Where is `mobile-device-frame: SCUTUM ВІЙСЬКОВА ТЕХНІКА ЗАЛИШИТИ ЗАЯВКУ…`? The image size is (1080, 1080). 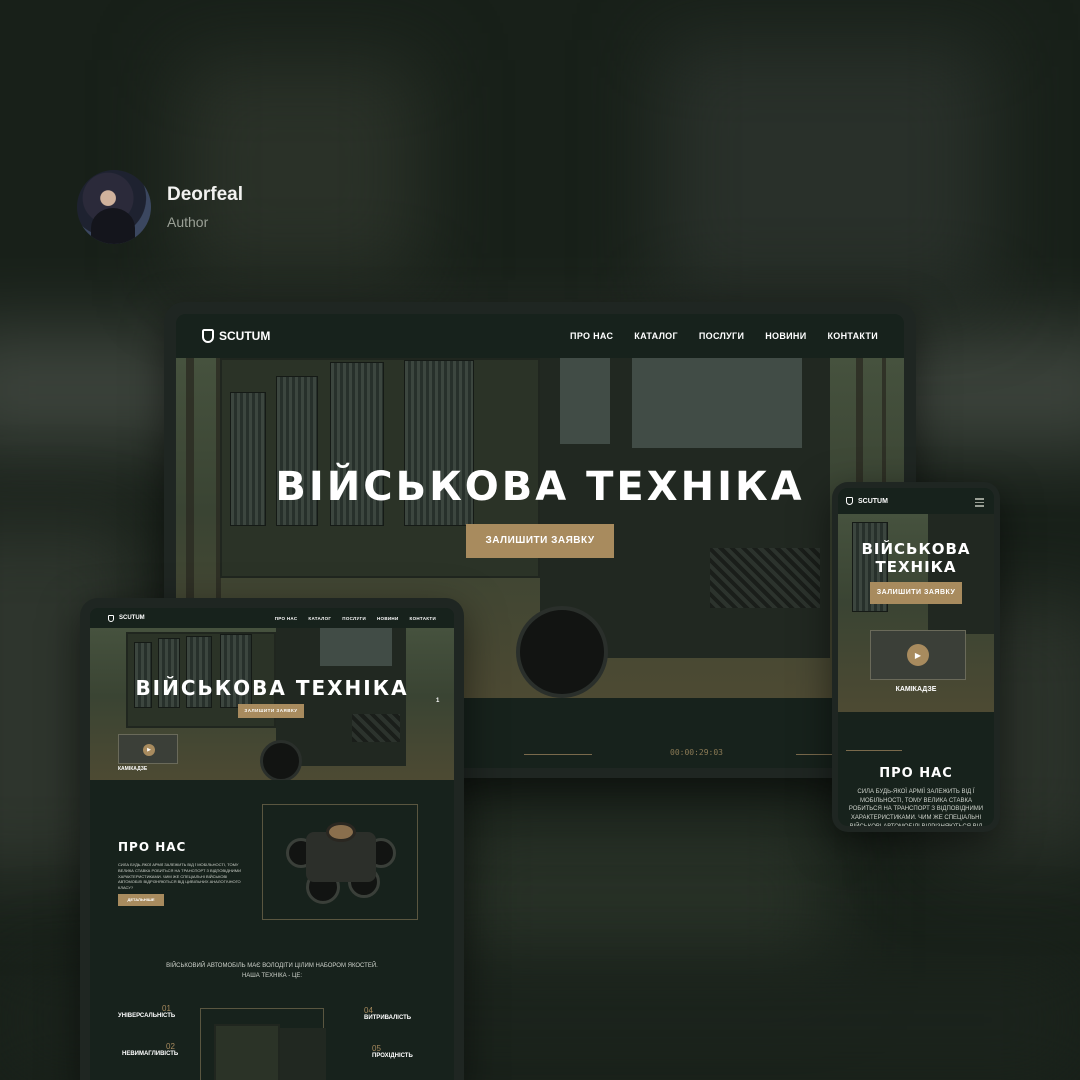 mobile-device-frame: SCUTUM ВІЙСЬКОВА ТЕХНІКА ЗАЛИШИТИ ЗАЯВКУ… is located at coordinates (916, 657).